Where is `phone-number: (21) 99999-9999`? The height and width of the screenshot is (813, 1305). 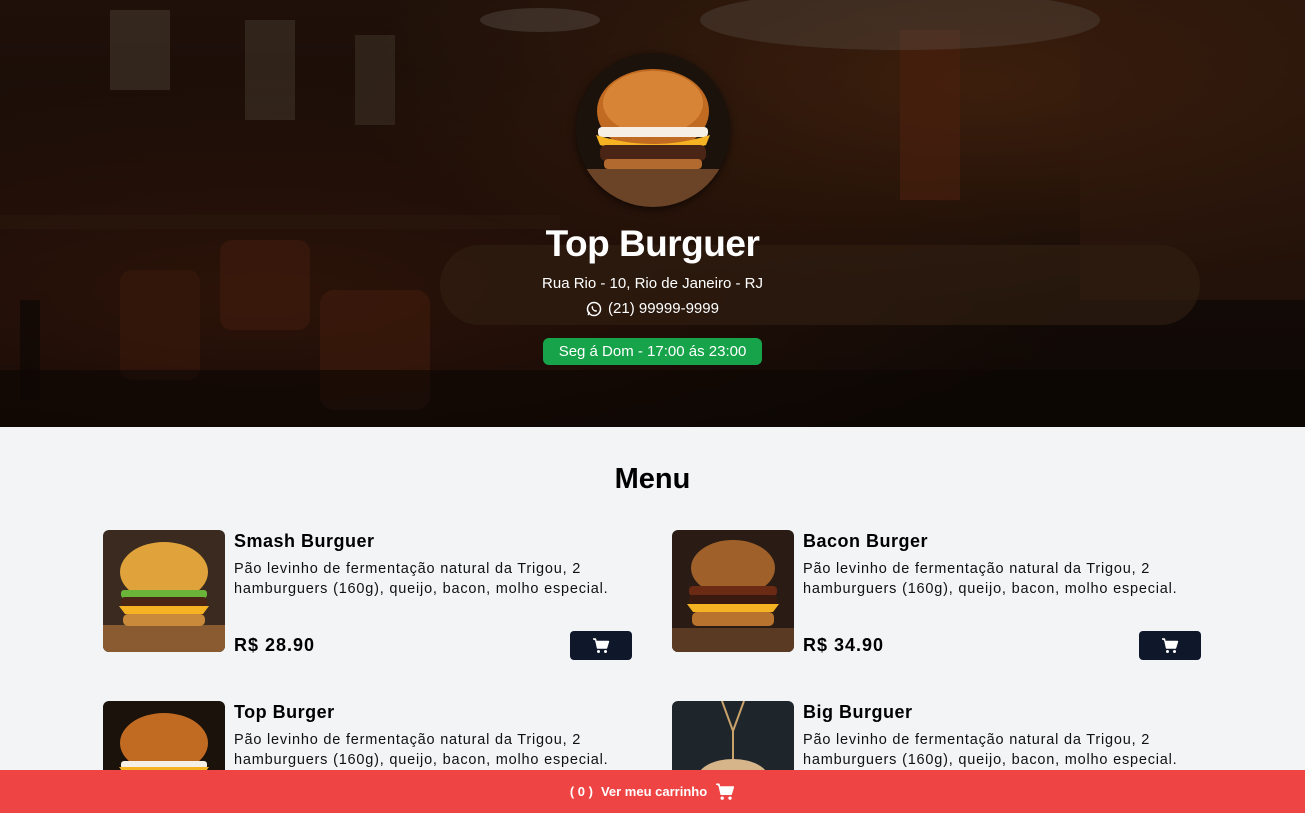 phone-number: (21) 99999-9999 is located at coordinates (663, 308).